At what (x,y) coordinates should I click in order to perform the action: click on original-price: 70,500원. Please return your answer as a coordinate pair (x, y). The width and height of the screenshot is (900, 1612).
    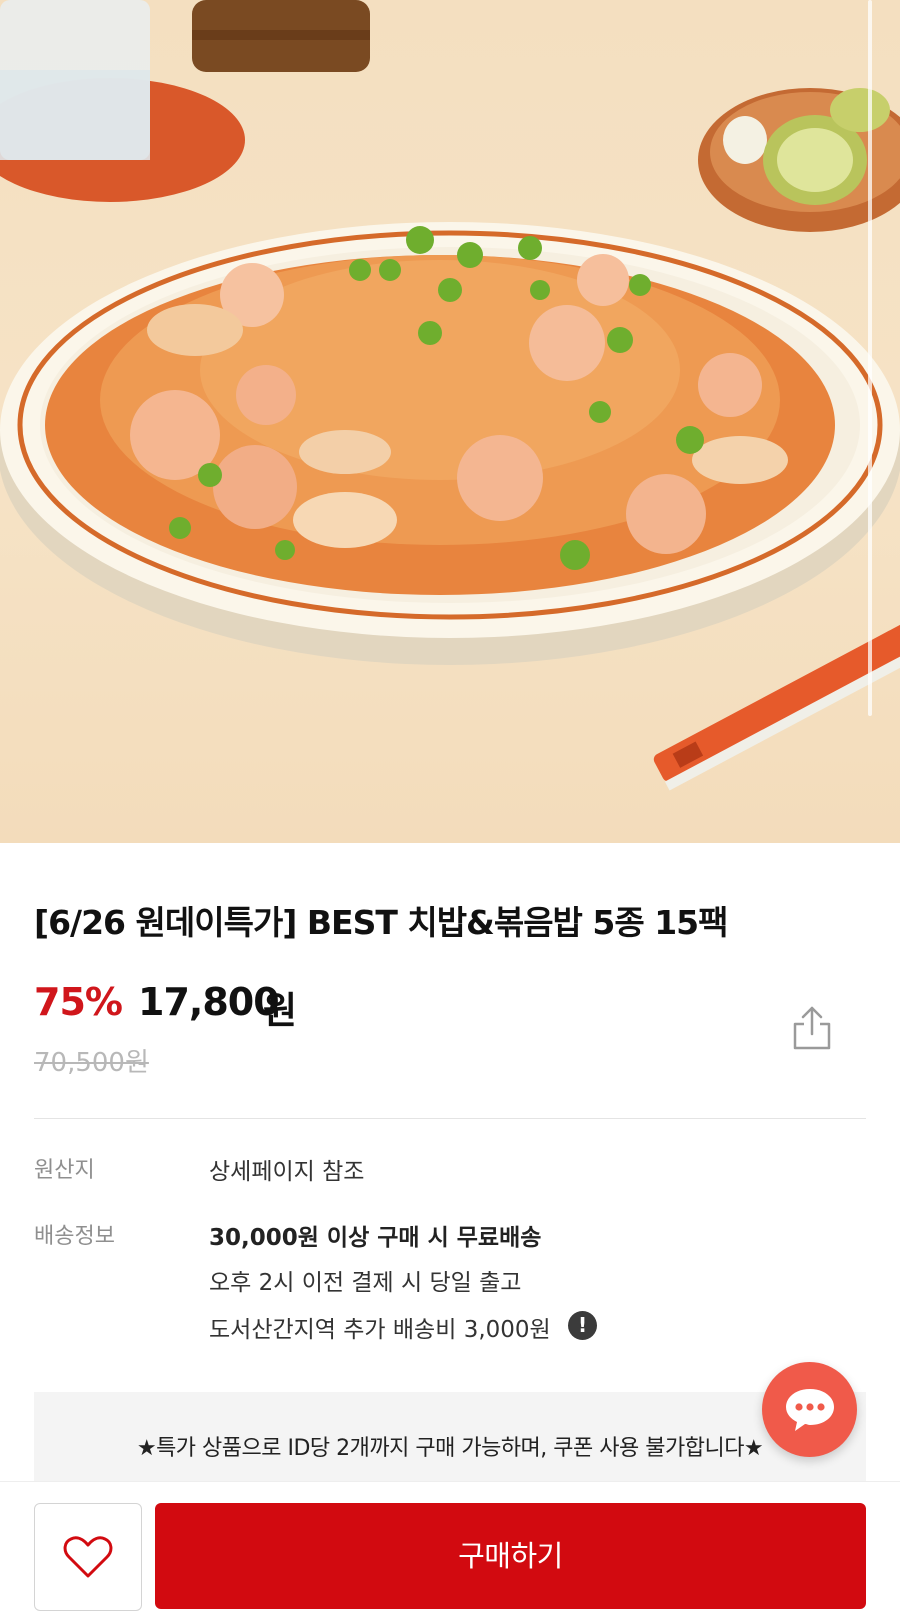
    Looking at the image, I should click on (91, 1063).